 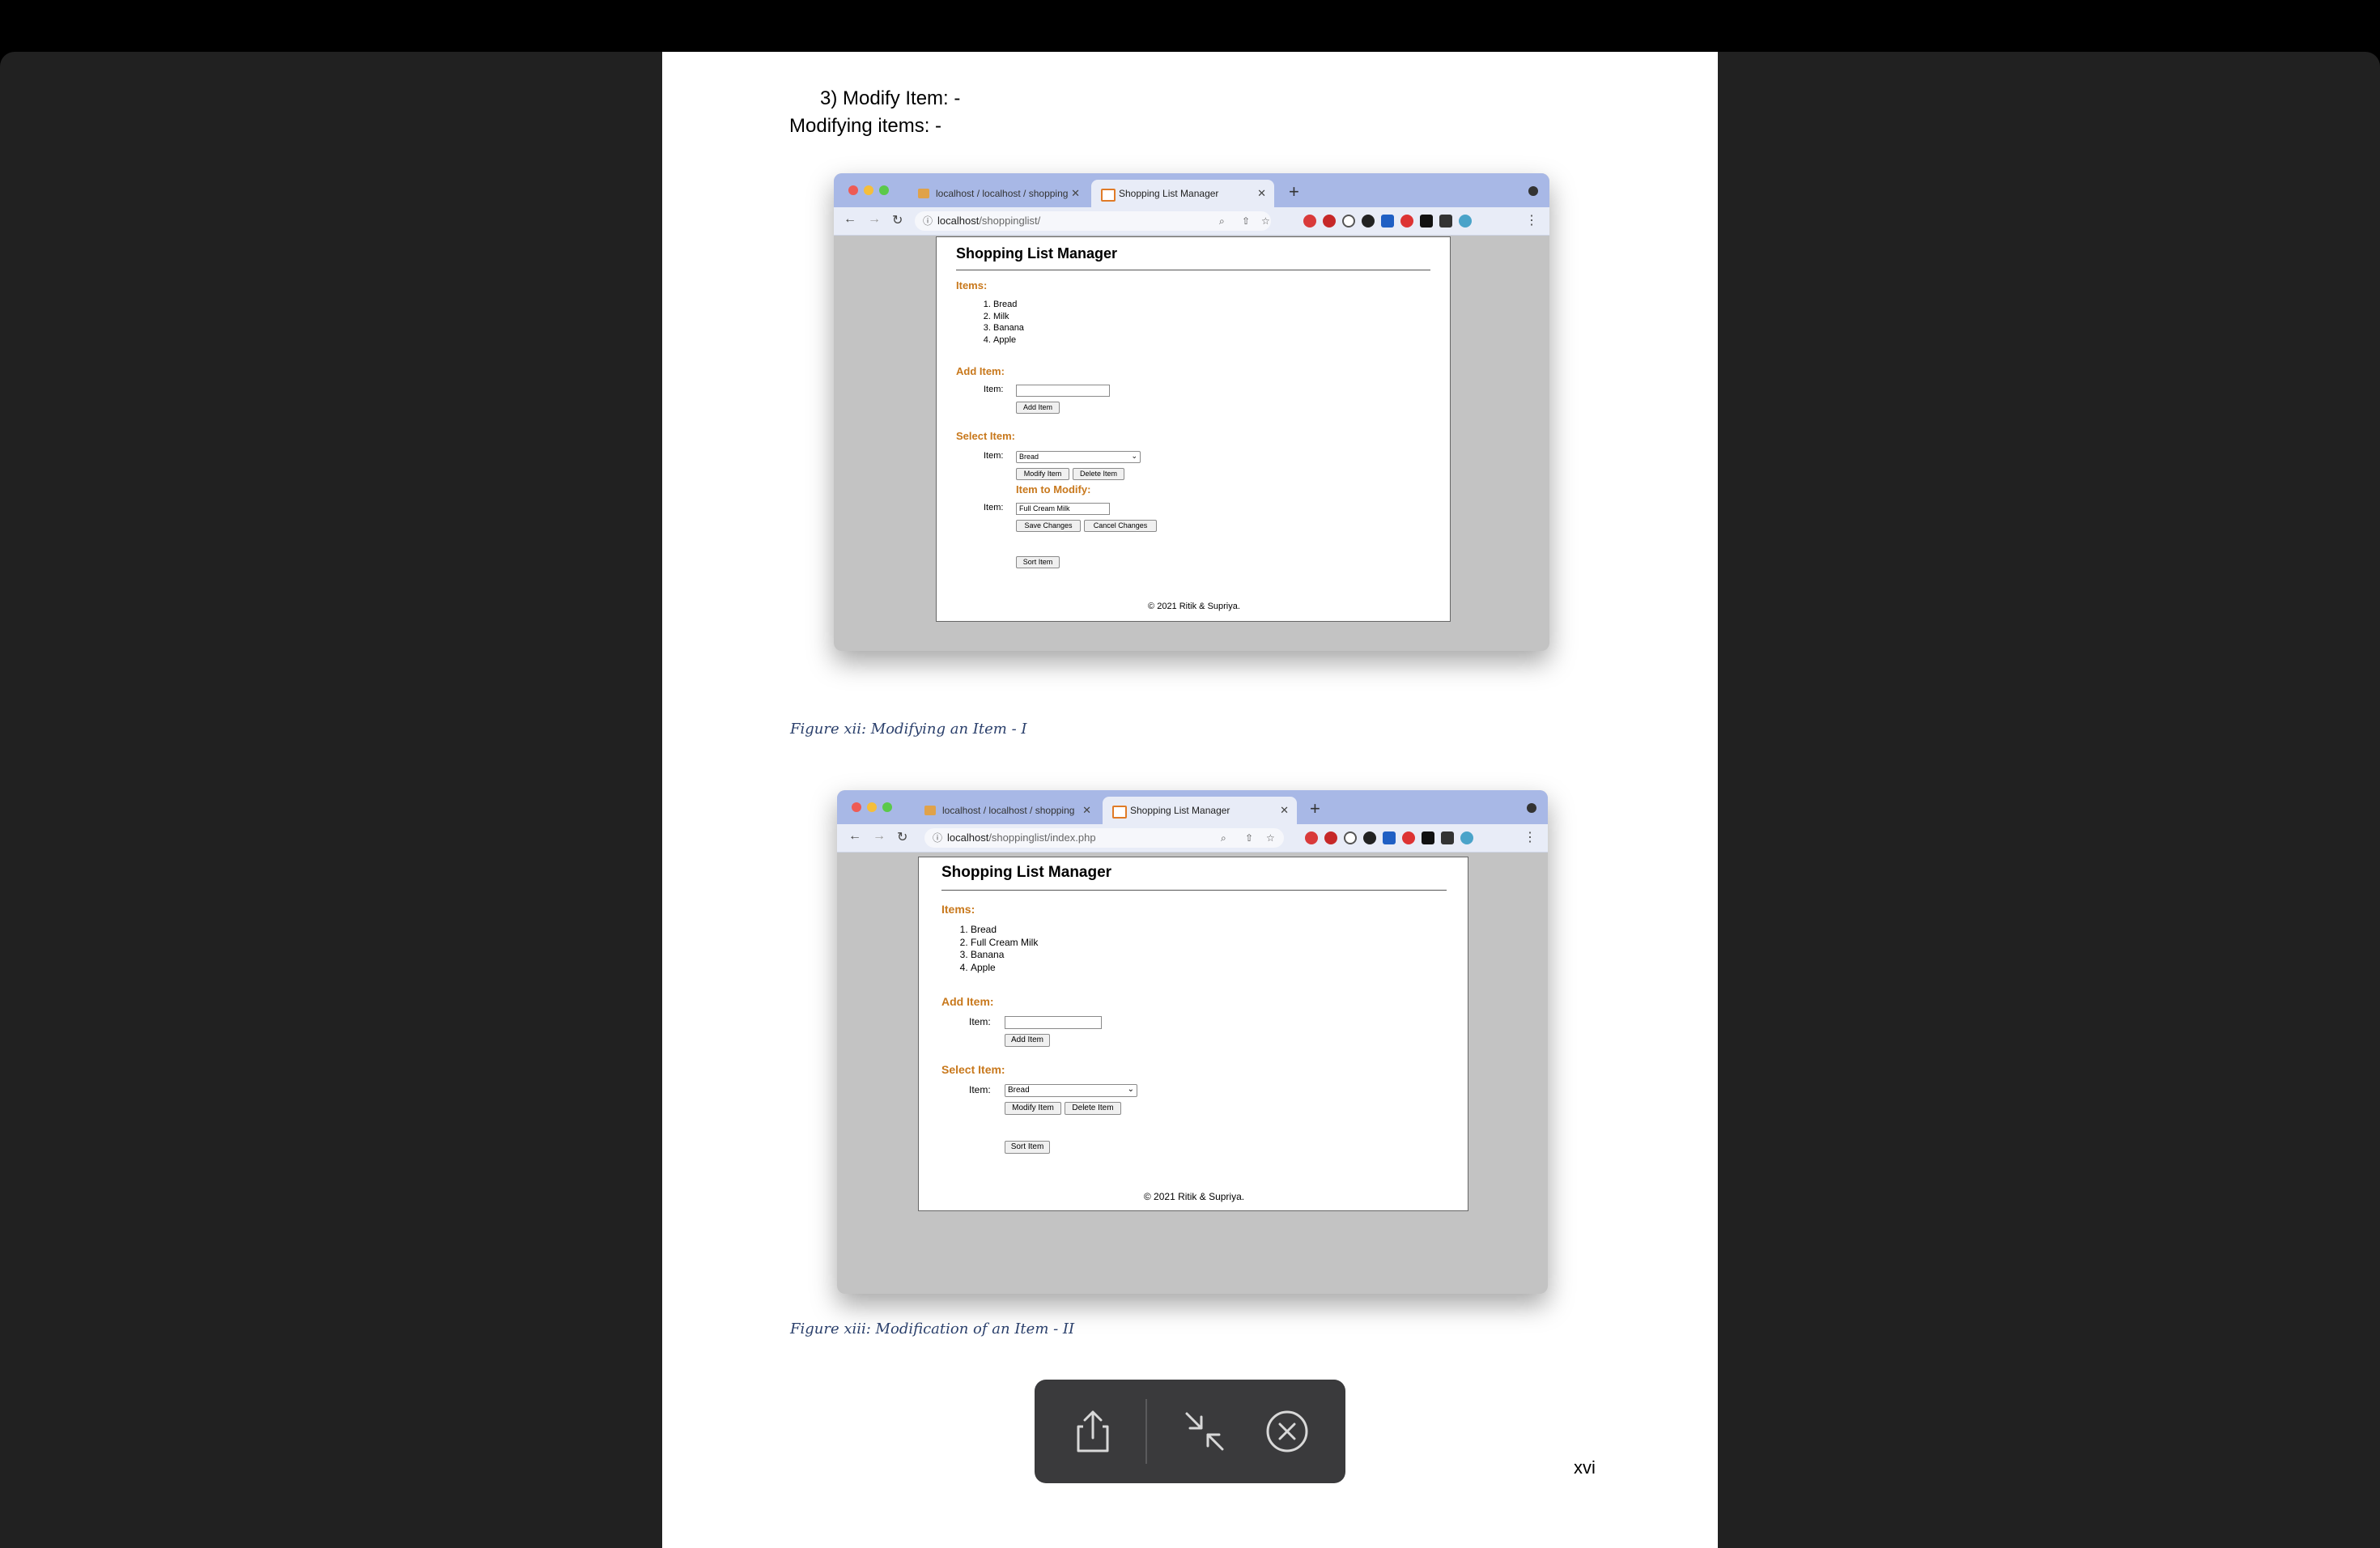 I want to click on url-path: /shoppinglist/, so click(x=1010, y=221).